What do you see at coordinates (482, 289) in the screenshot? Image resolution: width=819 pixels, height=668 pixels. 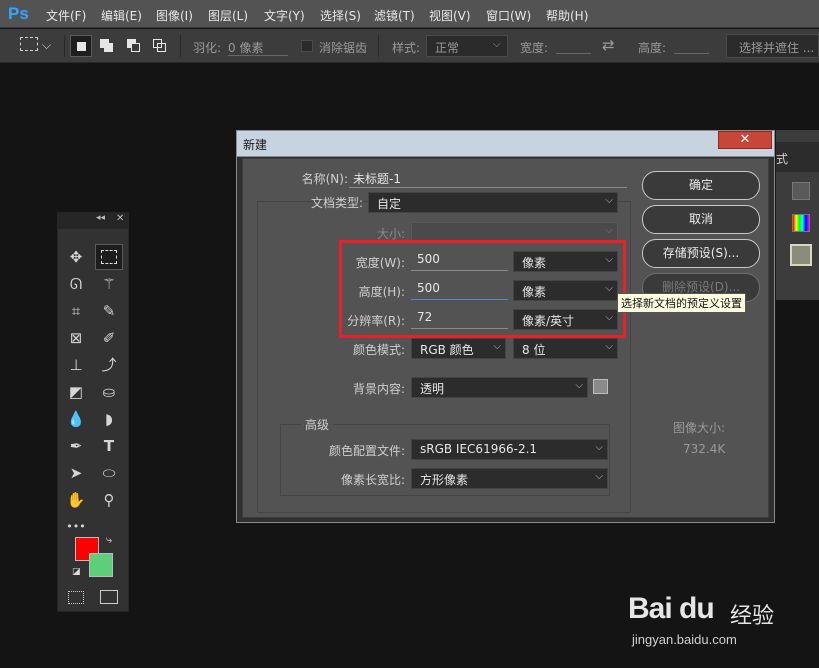 I see `highlight-frame` at bounding box center [482, 289].